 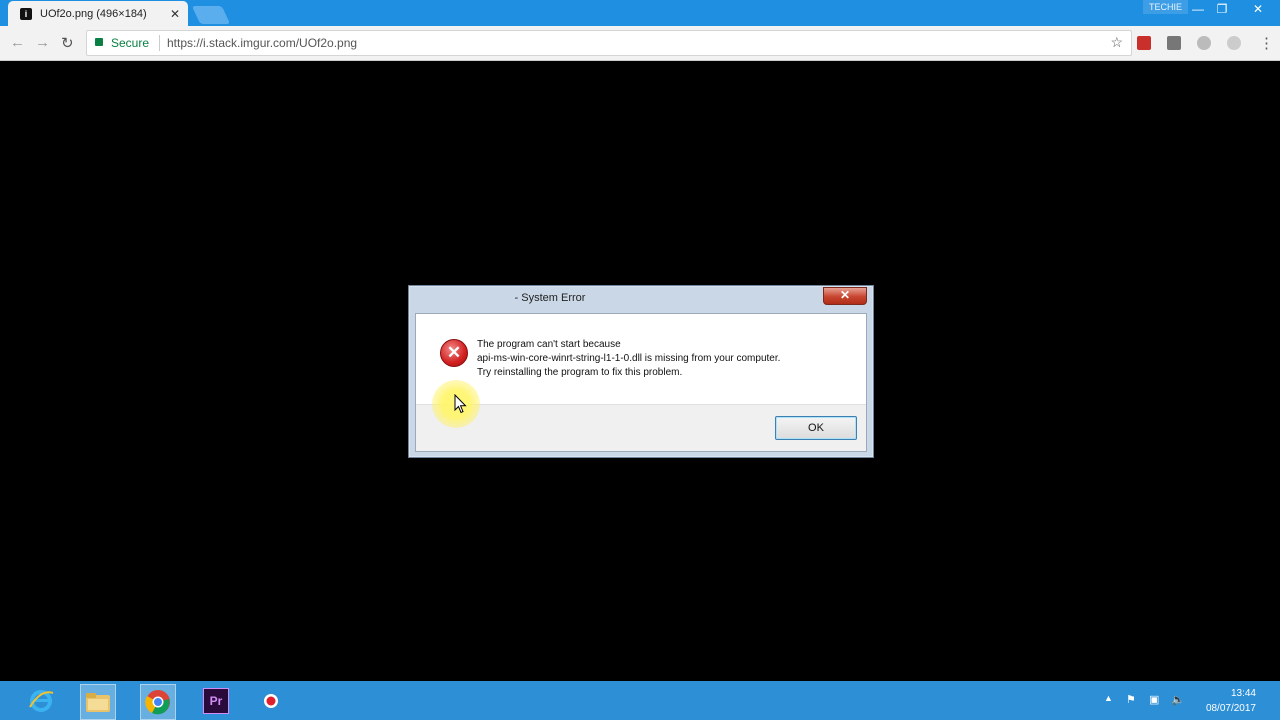 What do you see at coordinates (158, 702) in the screenshot?
I see `chrome-icon` at bounding box center [158, 702].